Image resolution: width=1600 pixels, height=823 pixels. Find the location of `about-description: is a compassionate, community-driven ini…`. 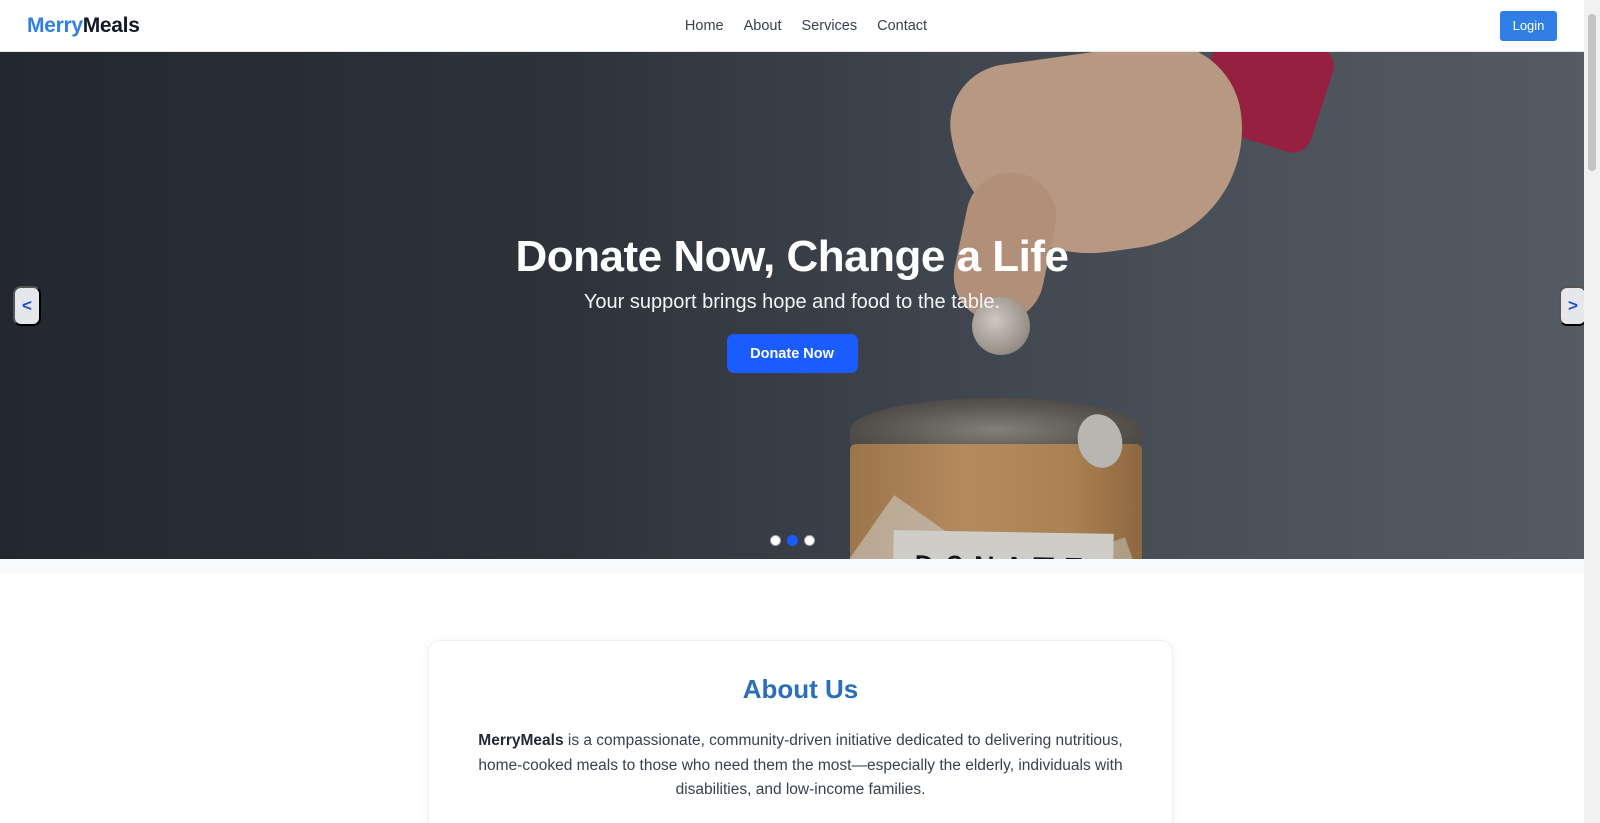

about-description: is a compassionate, community-driven ini… is located at coordinates (800, 765).